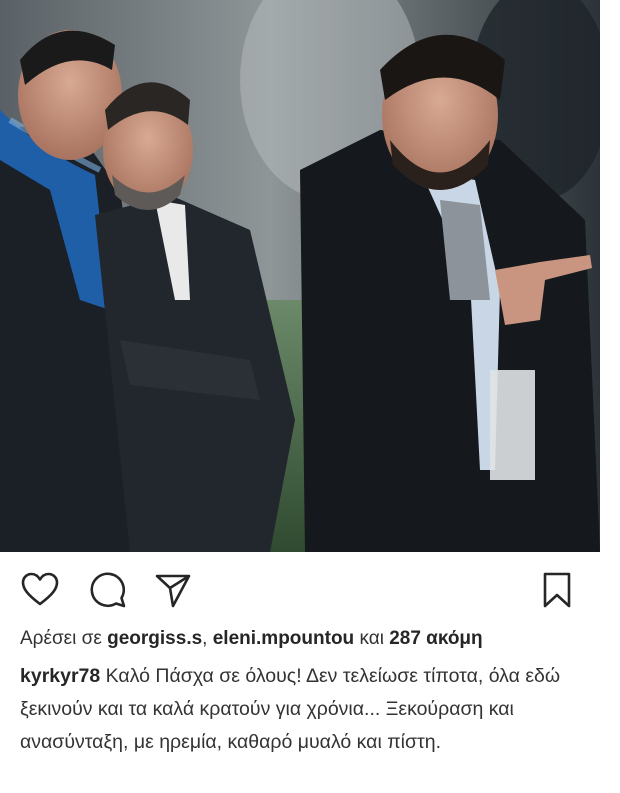 The width and height of the screenshot is (620, 793). Describe the element at coordinates (557, 590) in the screenshot. I see `bookmark-icon` at that location.